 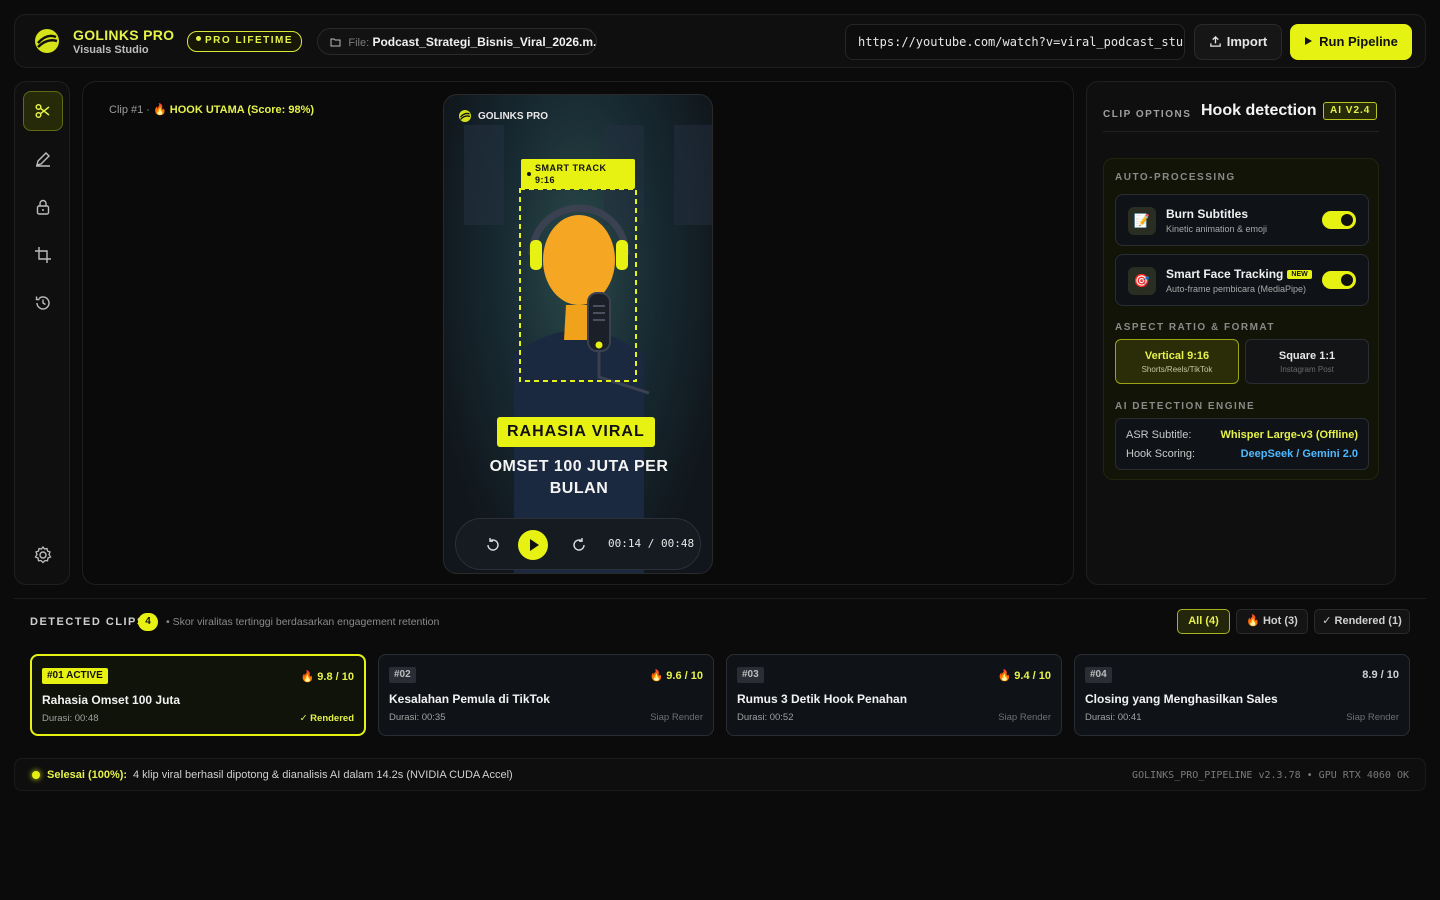 I want to click on clip-title: Closing yang Menghasilkan Sales, so click(x=1181, y=699).